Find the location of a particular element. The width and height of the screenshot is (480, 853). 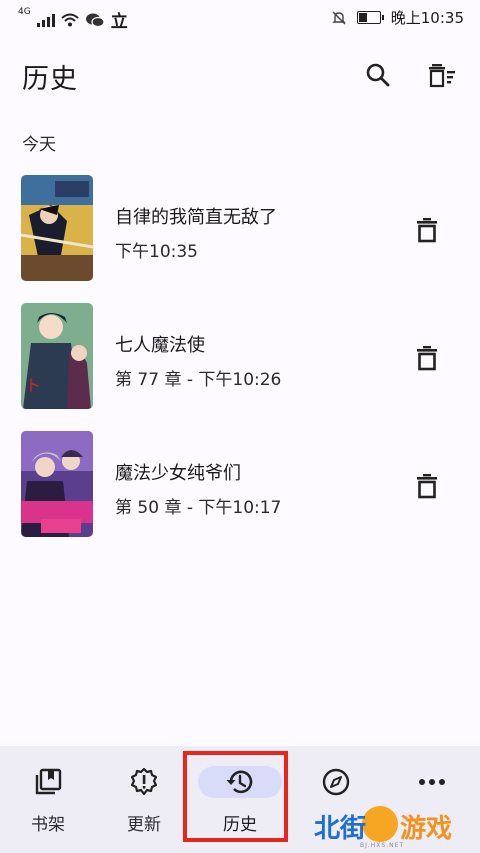

updates-icon is located at coordinates (144, 782).